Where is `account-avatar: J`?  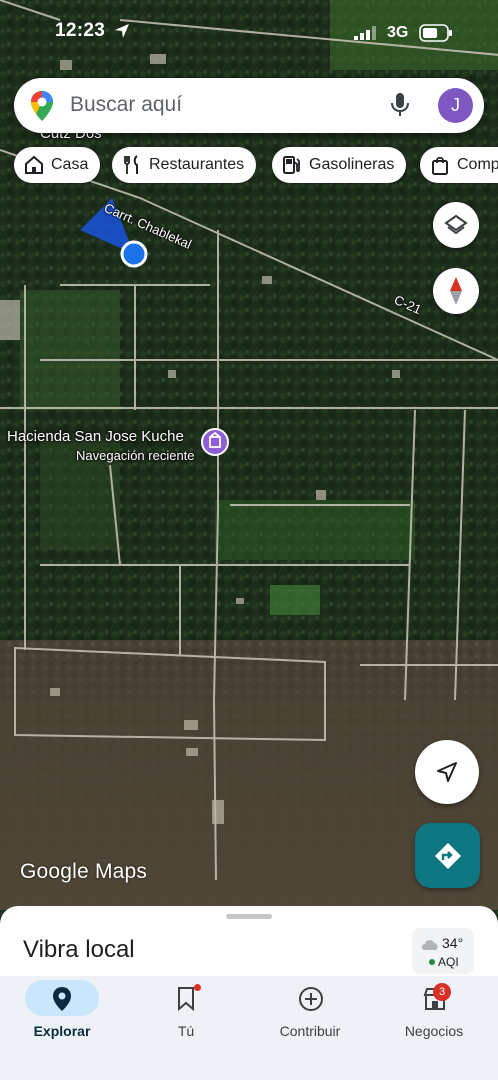
account-avatar: J is located at coordinates (455, 105).